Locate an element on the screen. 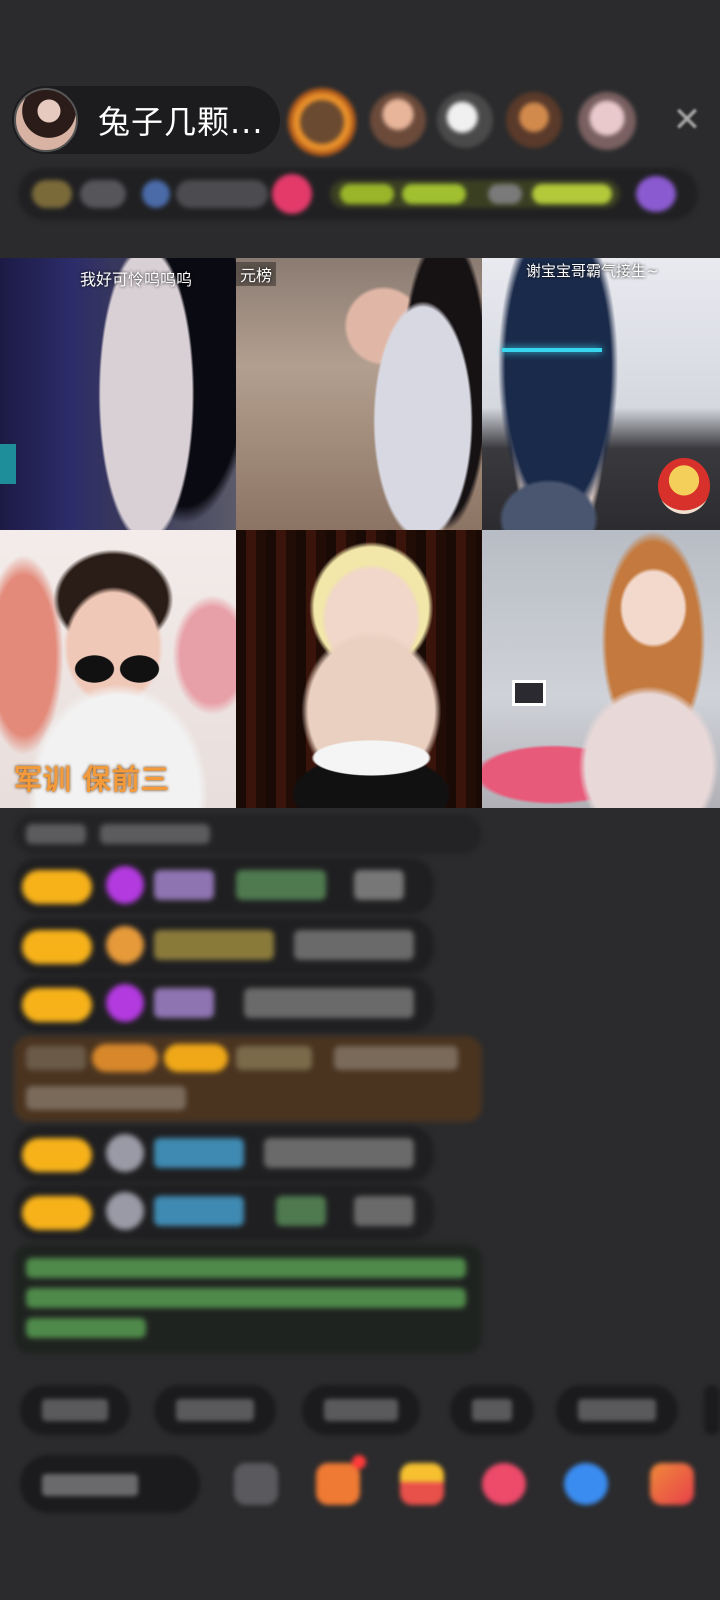 The height and width of the screenshot is (1600, 720). chat-message-system is located at coordinates (248, 1299).